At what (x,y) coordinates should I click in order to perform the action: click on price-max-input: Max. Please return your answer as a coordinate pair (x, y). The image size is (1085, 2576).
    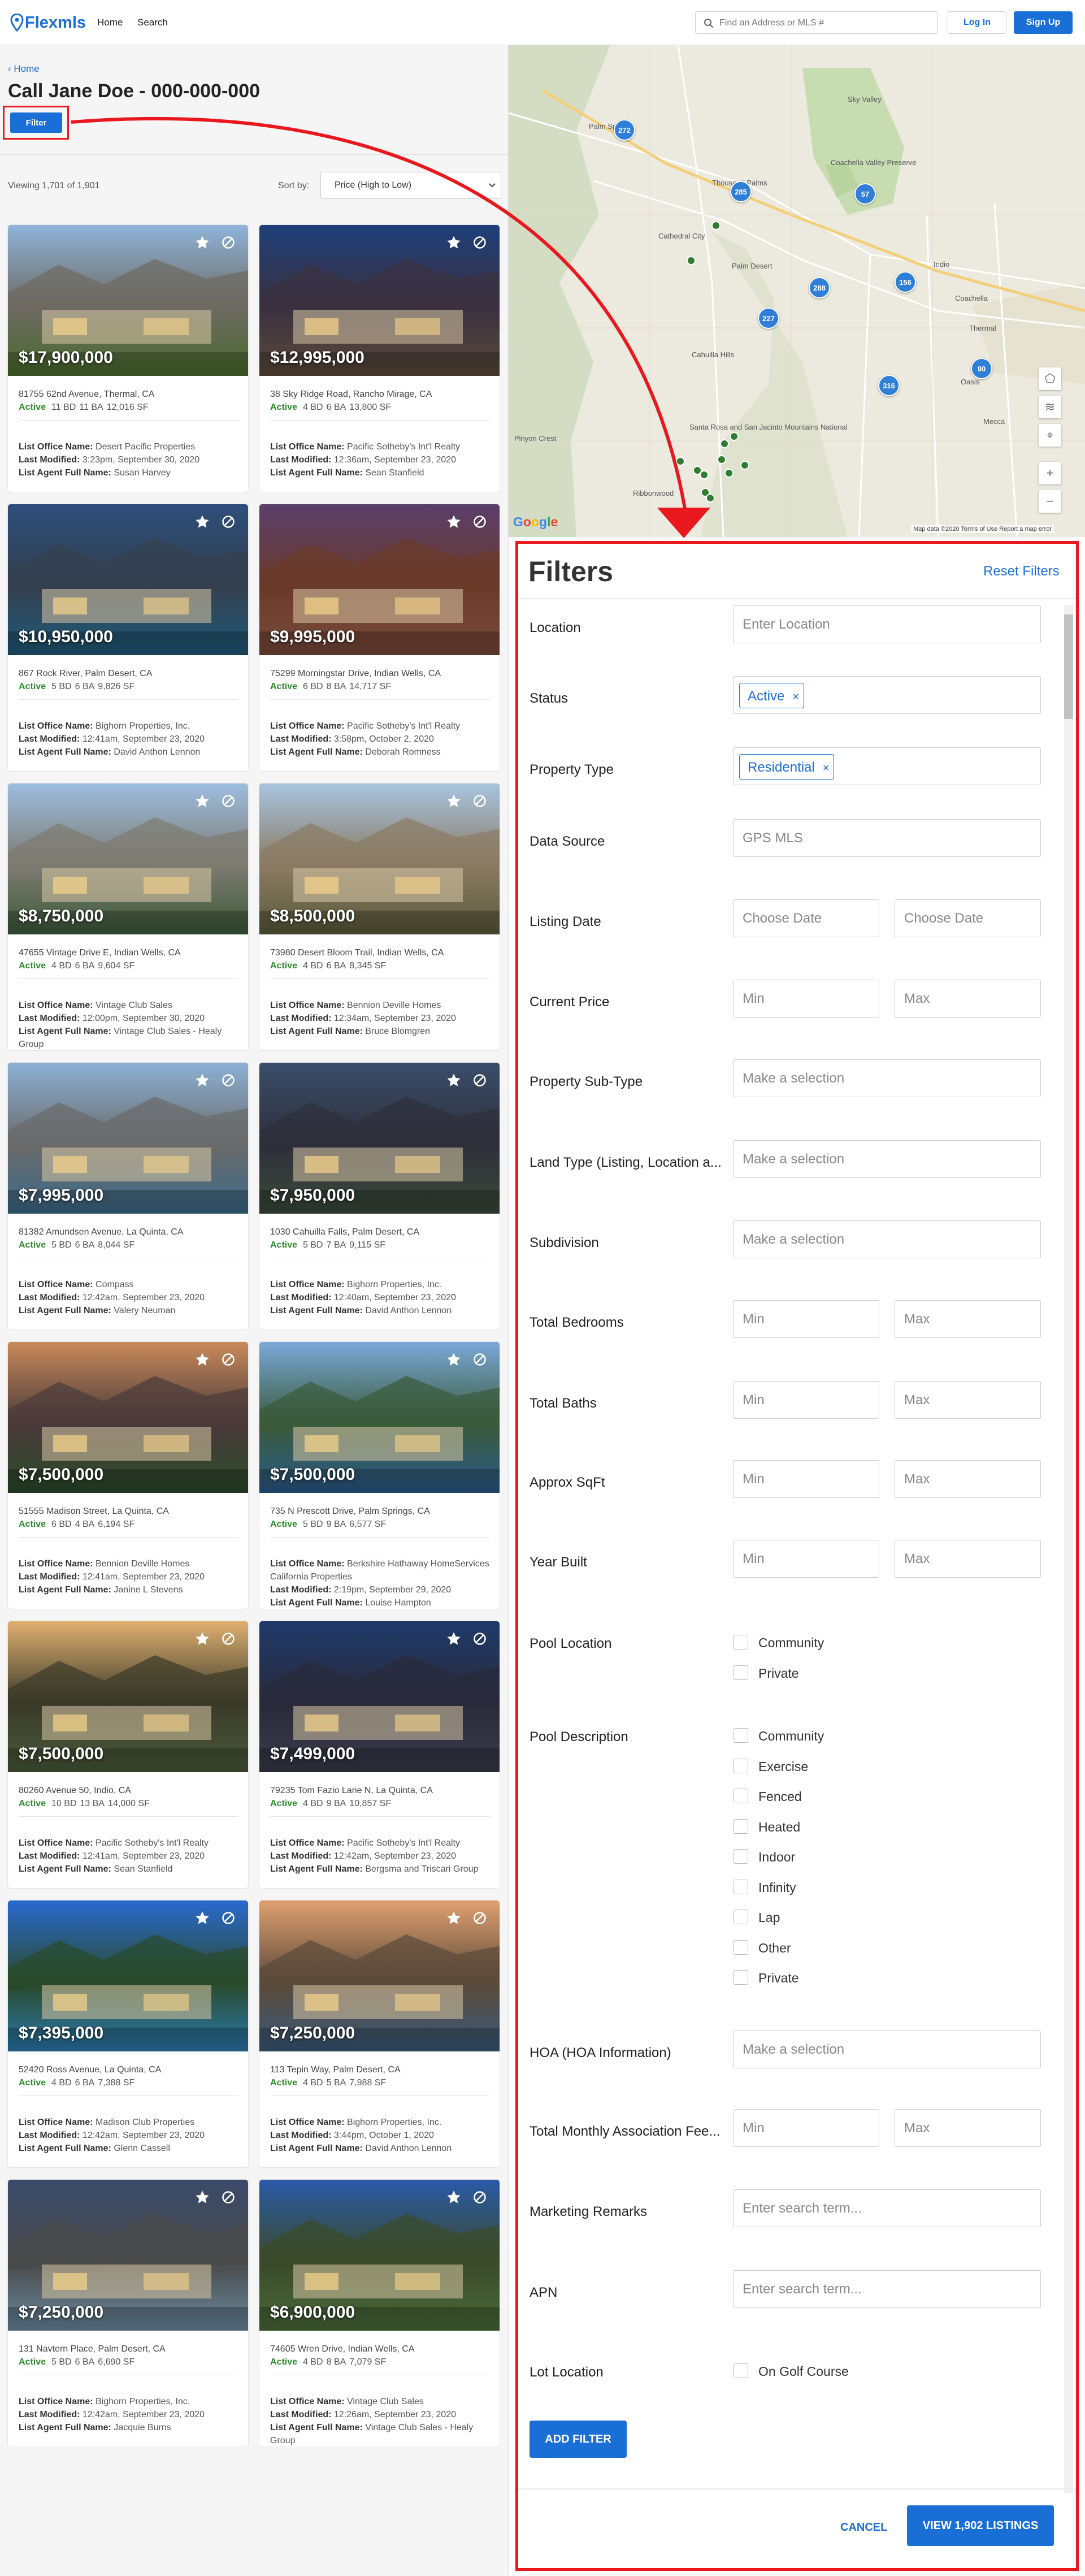
    Looking at the image, I should click on (968, 999).